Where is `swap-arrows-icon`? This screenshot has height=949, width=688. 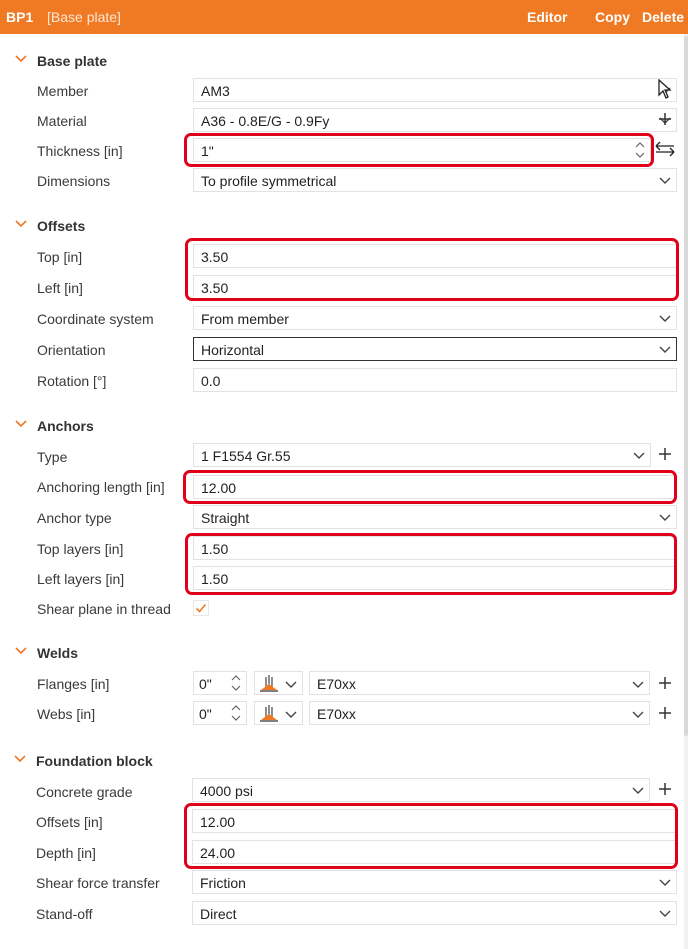 swap-arrows-icon is located at coordinates (665, 149).